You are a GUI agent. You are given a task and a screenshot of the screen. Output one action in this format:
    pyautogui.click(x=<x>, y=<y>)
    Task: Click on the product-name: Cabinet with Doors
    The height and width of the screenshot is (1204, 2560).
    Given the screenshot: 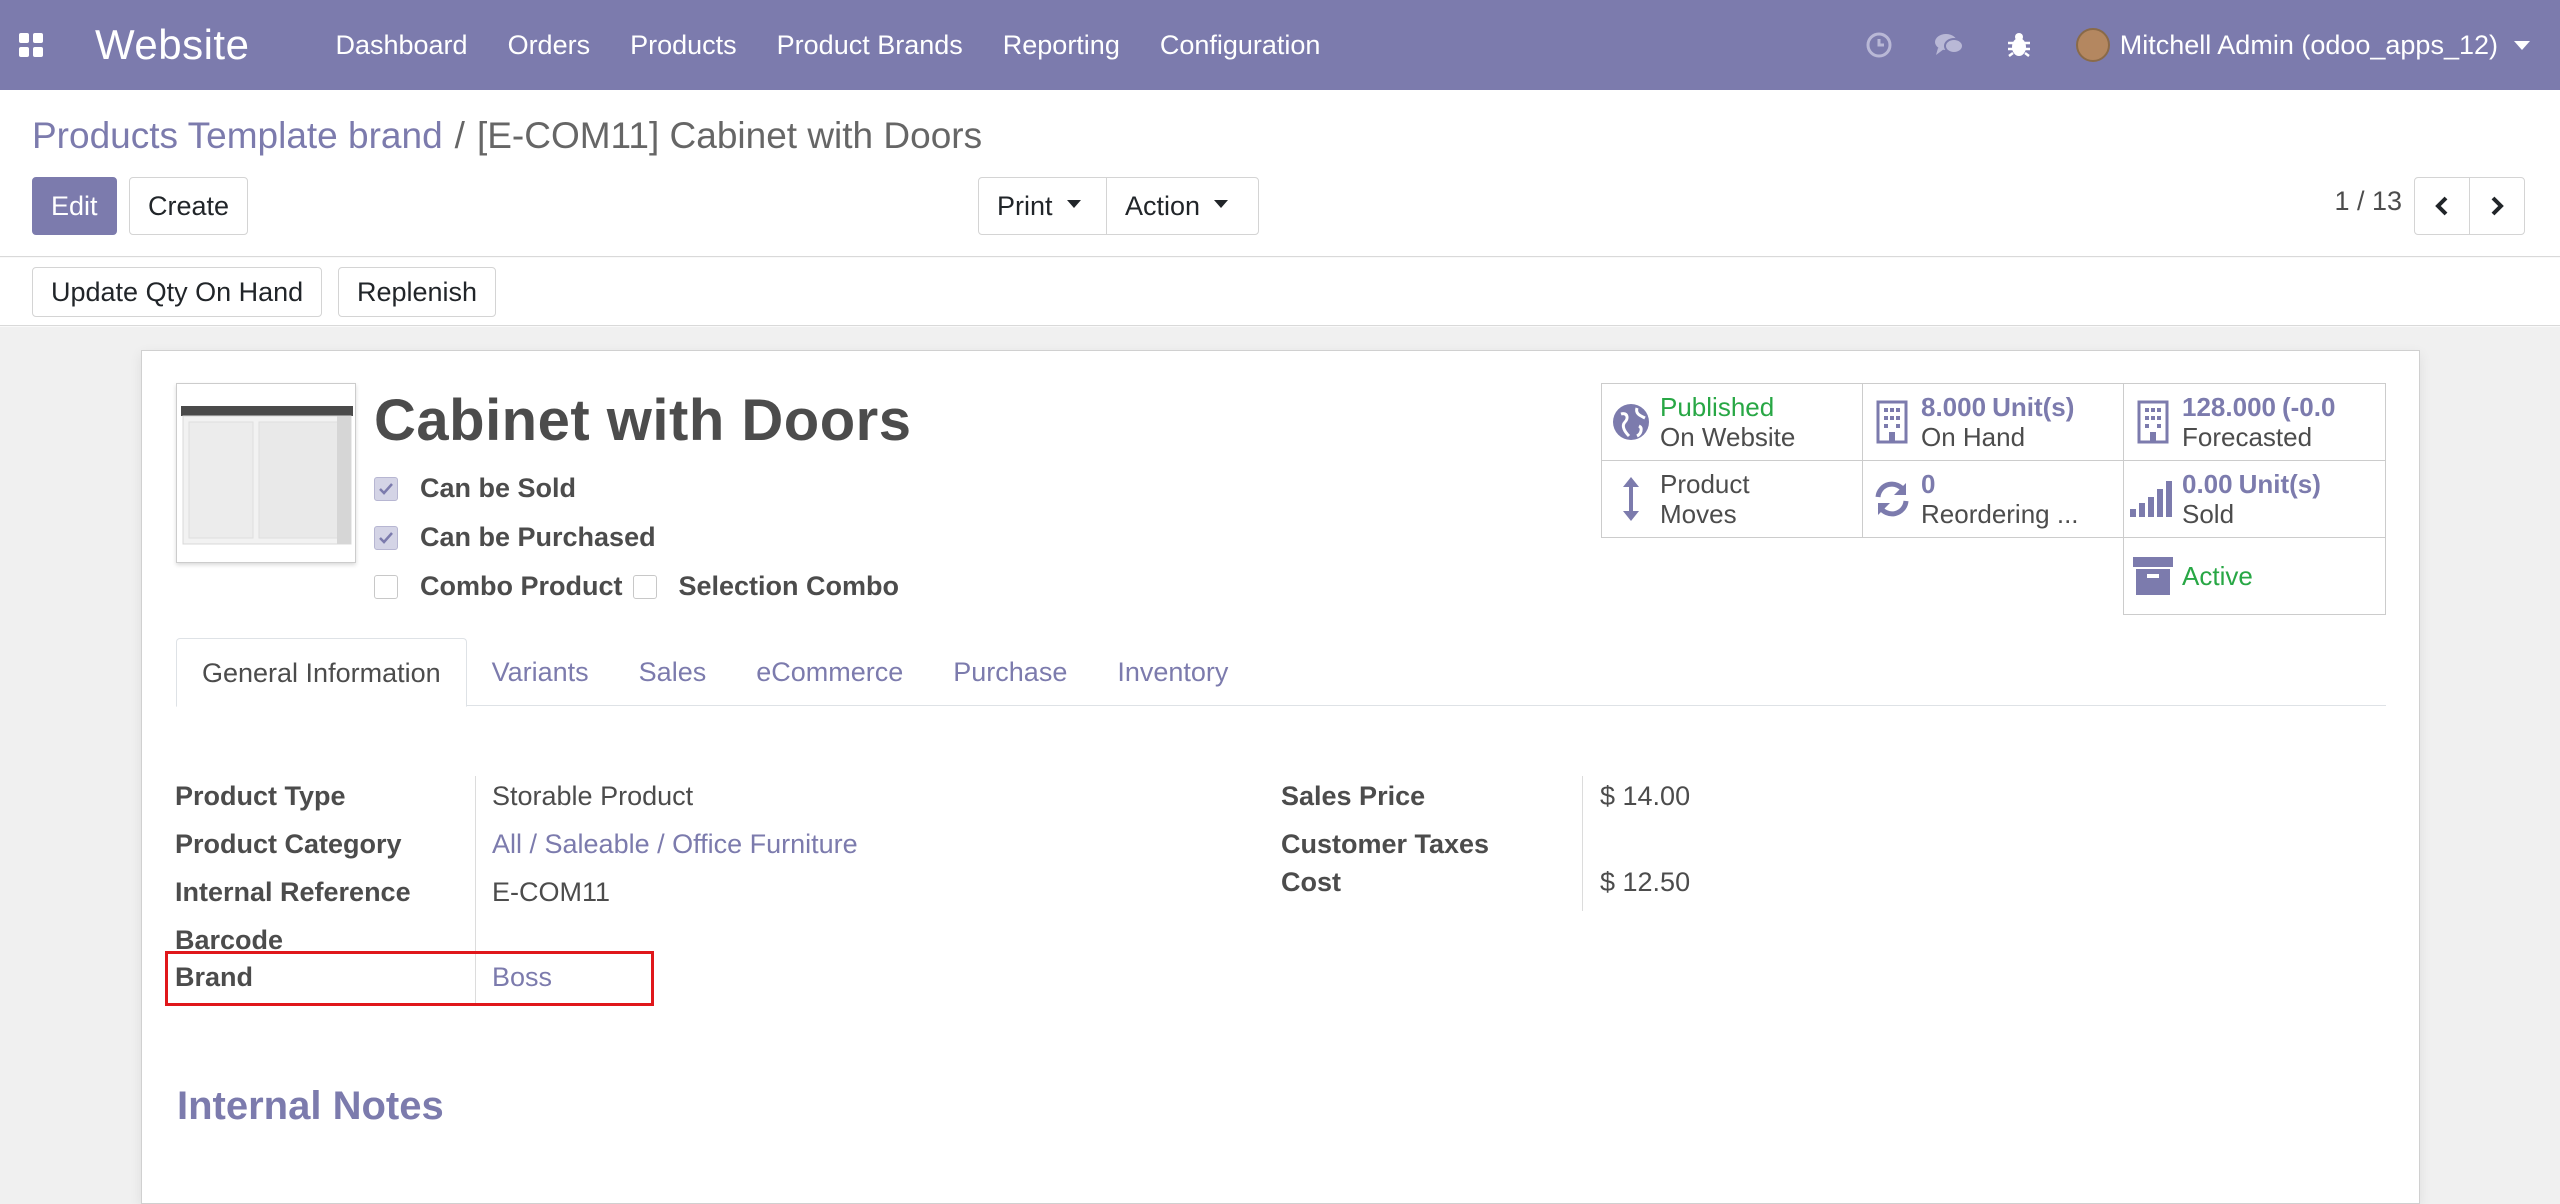 What is the action you would take?
    pyautogui.click(x=643, y=420)
    